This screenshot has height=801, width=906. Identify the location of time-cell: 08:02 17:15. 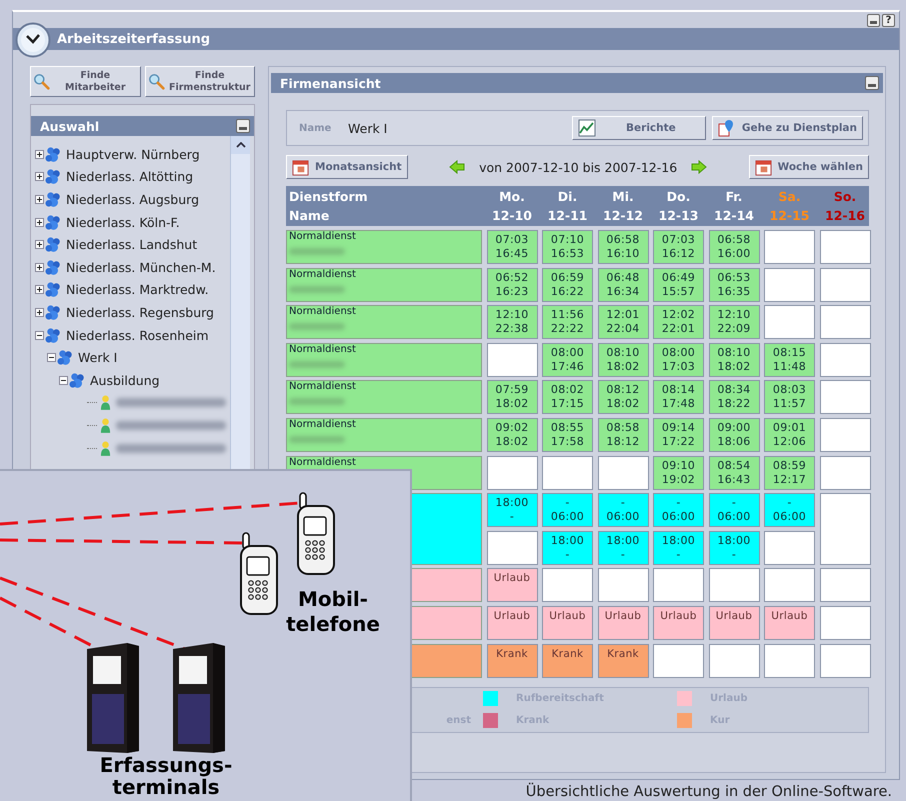
(567, 397).